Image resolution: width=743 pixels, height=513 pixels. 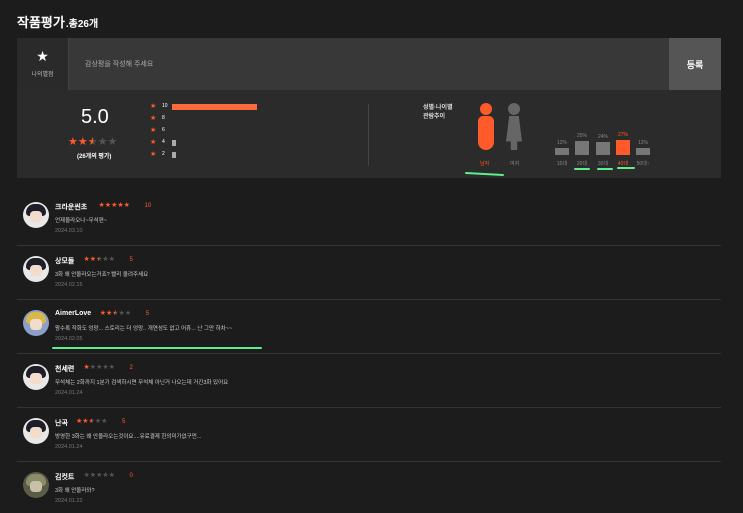 I want to click on distribution-row: ★ 8, so click(x=210, y=120).